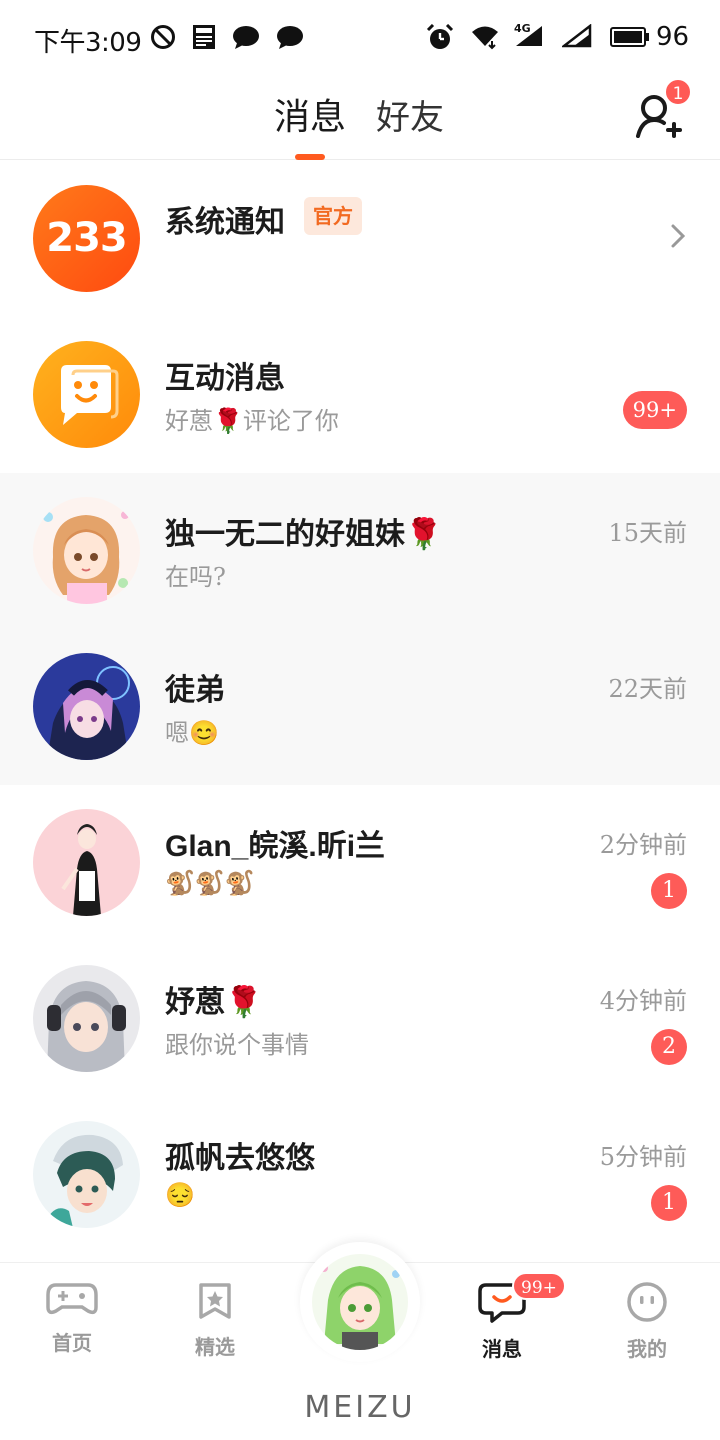 This screenshot has height=1440, width=720. Describe the element at coordinates (410, 114) in the screenshot. I see `tab-friends: 好友` at that location.